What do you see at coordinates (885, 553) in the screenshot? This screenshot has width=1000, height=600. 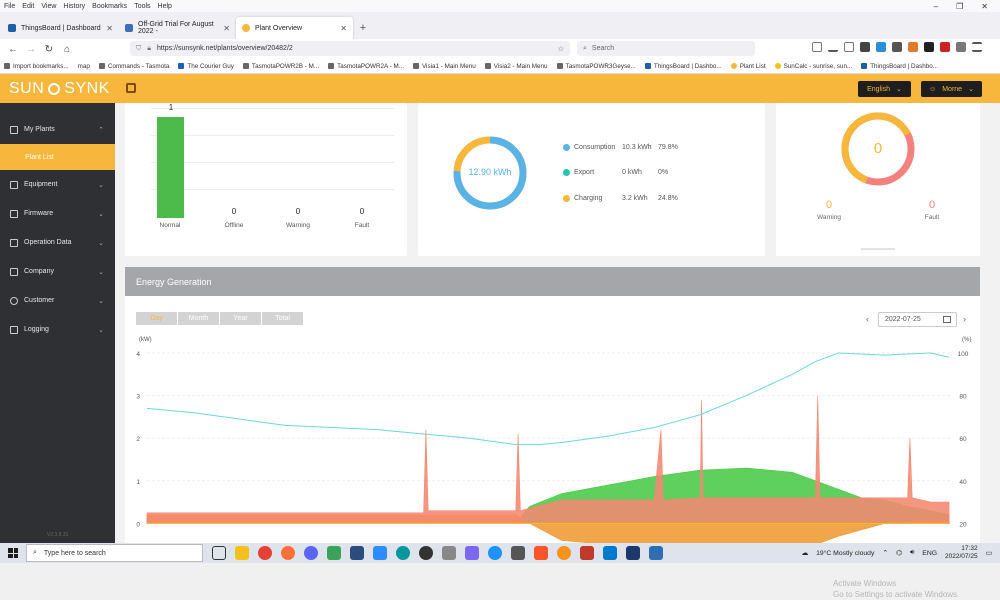 I see `tray-arrow-icon: ⌃` at bounding box center [885, 553].